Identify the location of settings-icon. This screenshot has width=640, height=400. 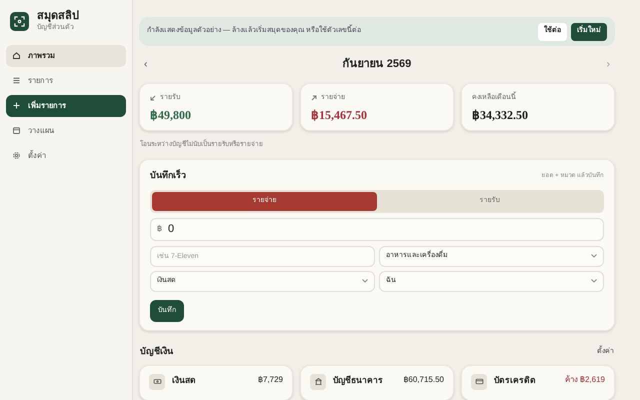
(16, 155).